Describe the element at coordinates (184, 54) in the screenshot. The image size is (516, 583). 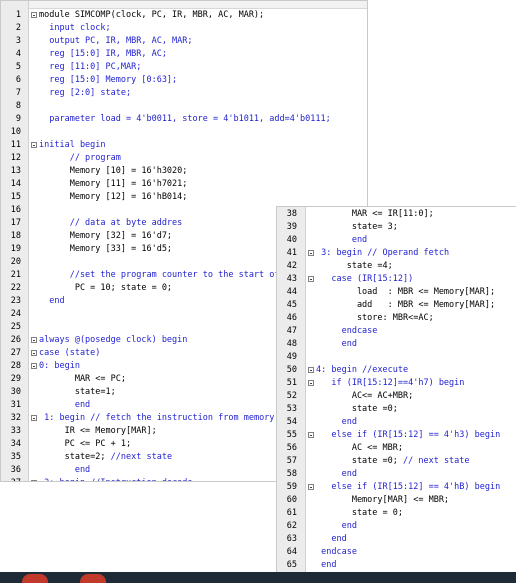
I see `code-line: 4 reg [15:0] IR, MBR, AC;` at that location.